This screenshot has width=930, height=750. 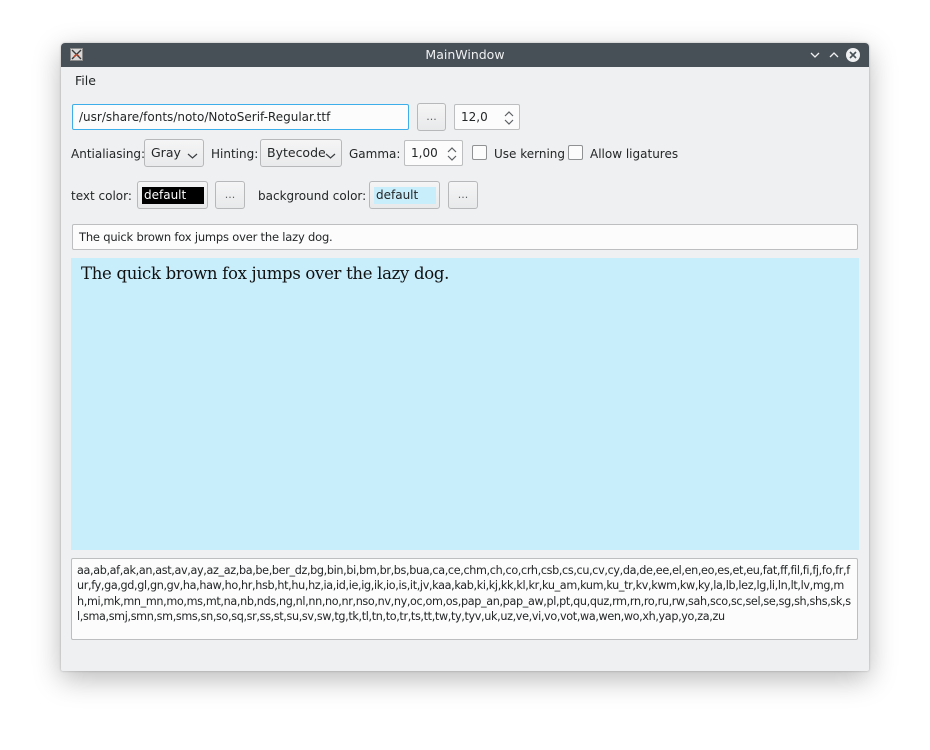 What do you see at coordinates (479, 152) in the screenshot?
I see `use-kerning-checkbox` at bounding box center [479, 152].